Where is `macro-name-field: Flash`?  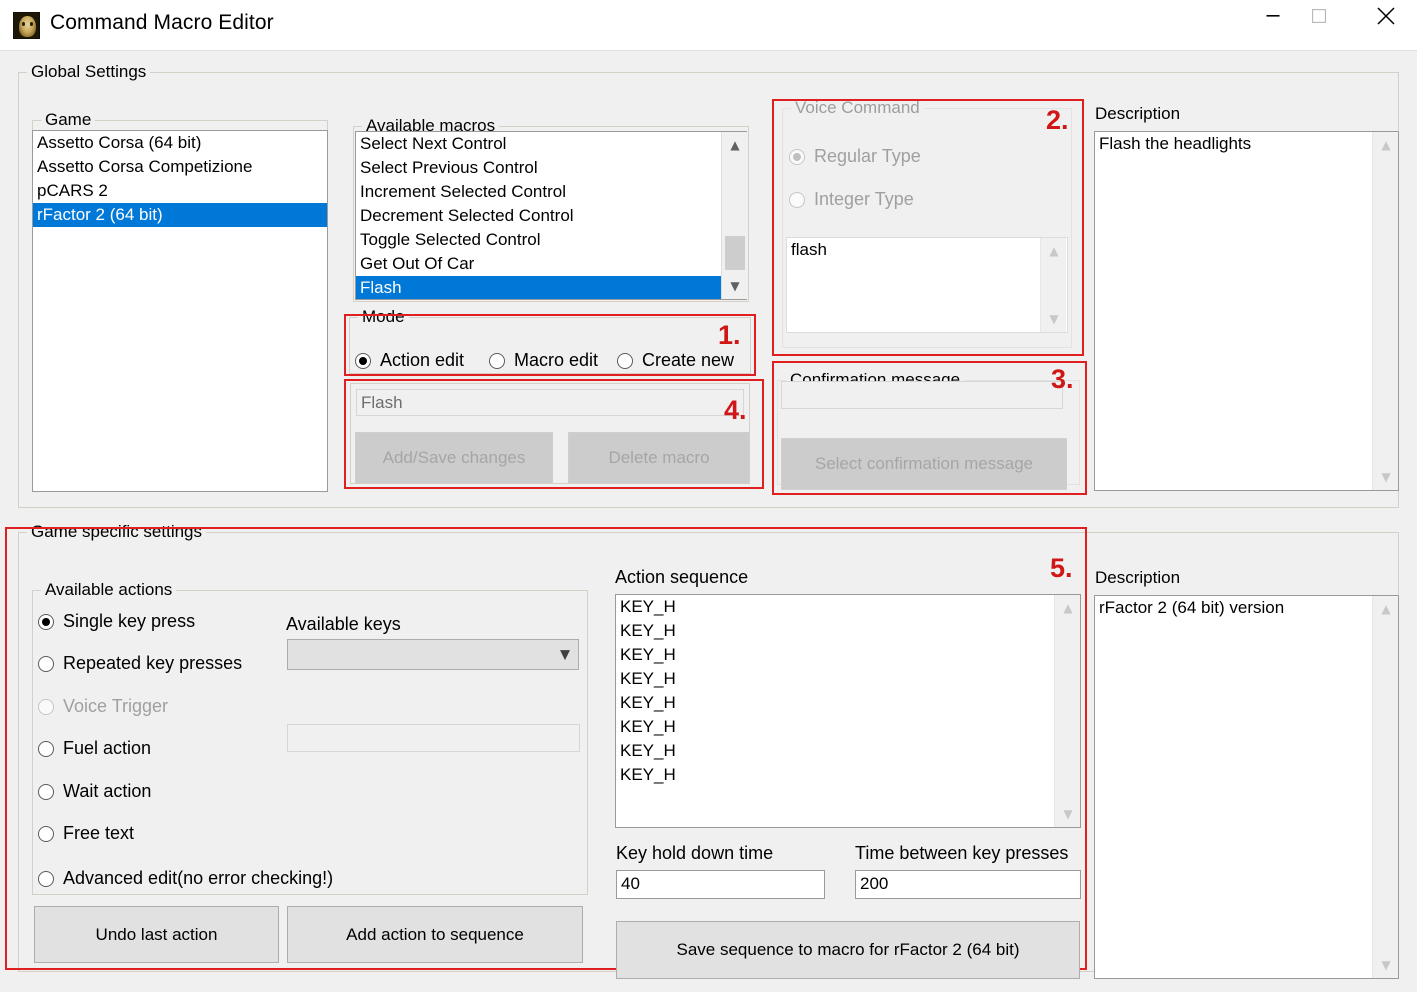
macro-name-field: Flash is located at coordinates (550, 402).